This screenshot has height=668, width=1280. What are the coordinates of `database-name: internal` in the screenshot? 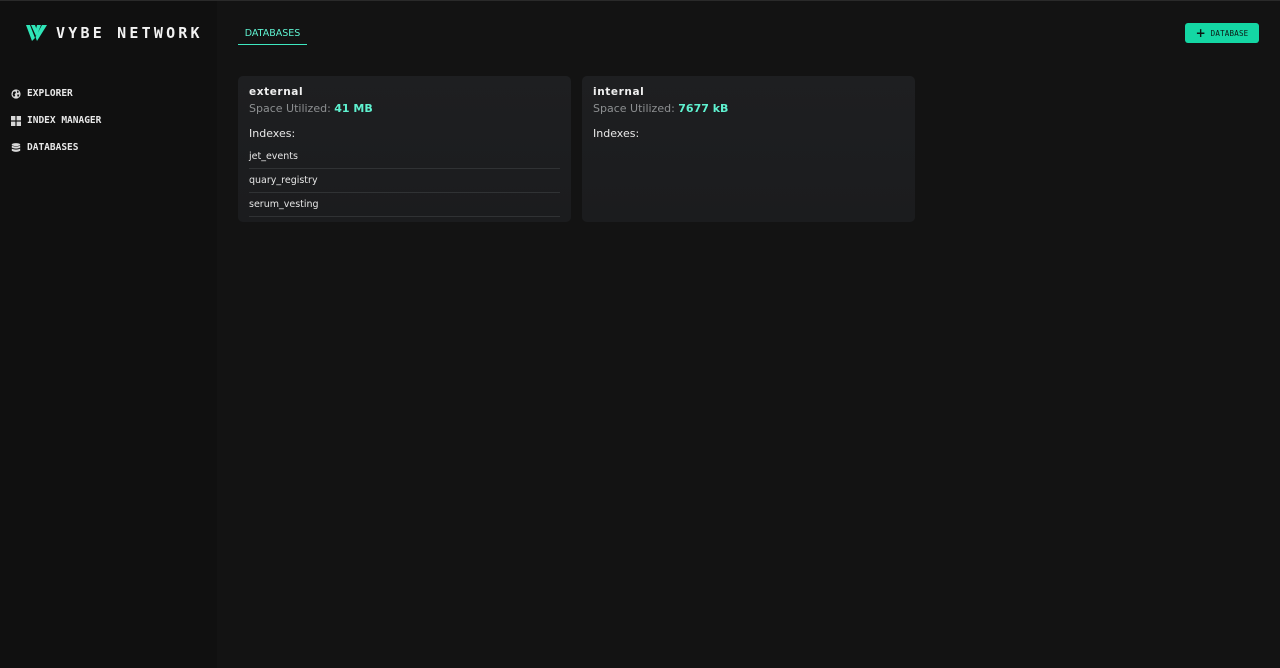 It's located at (619, 92).